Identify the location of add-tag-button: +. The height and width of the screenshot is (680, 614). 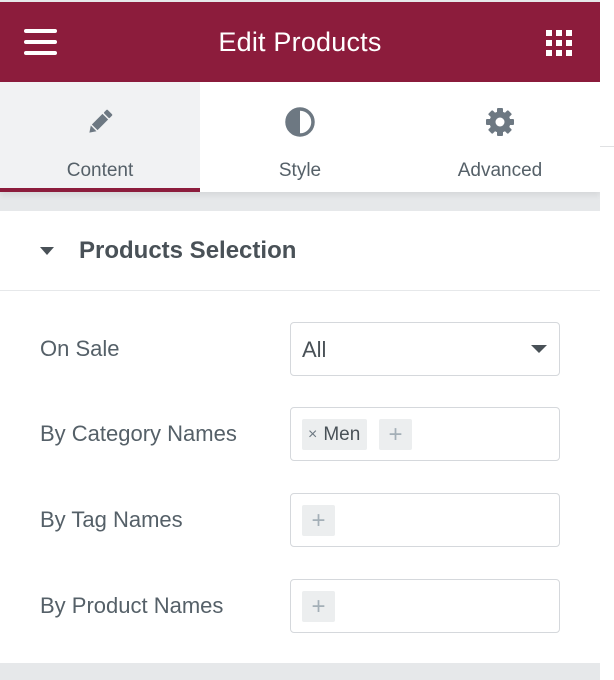
(318, 520).